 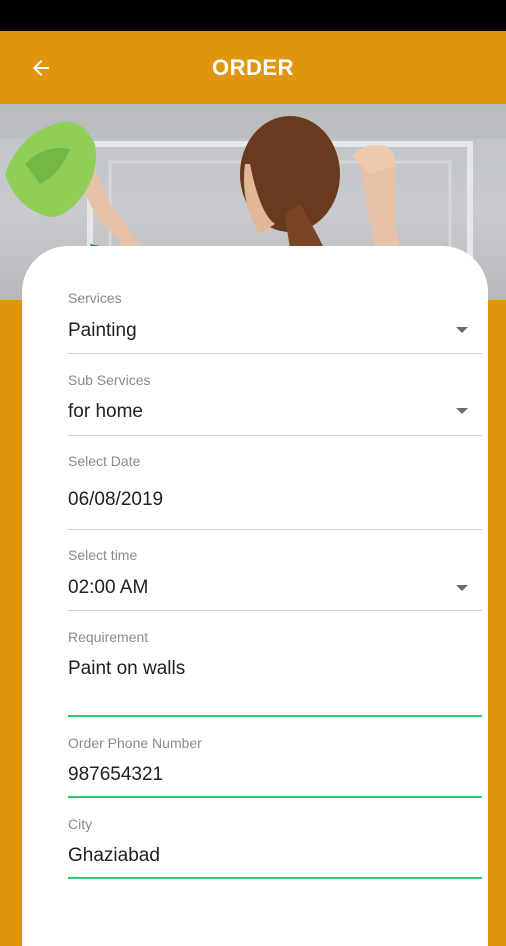 What do you see at coordinates (105, 411) in the screenshot?
I see `sub-services-value: for home` at bounding box center [105, 411].